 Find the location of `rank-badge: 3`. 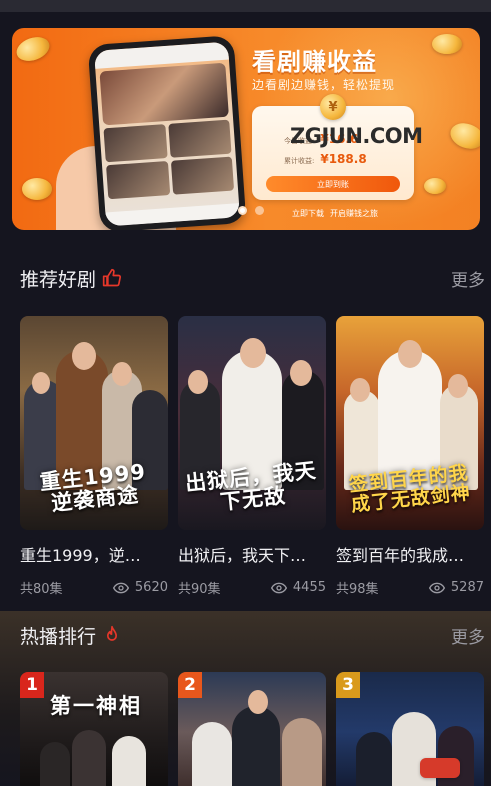

rank-badge: 3 is located at coordinates (348, 685).